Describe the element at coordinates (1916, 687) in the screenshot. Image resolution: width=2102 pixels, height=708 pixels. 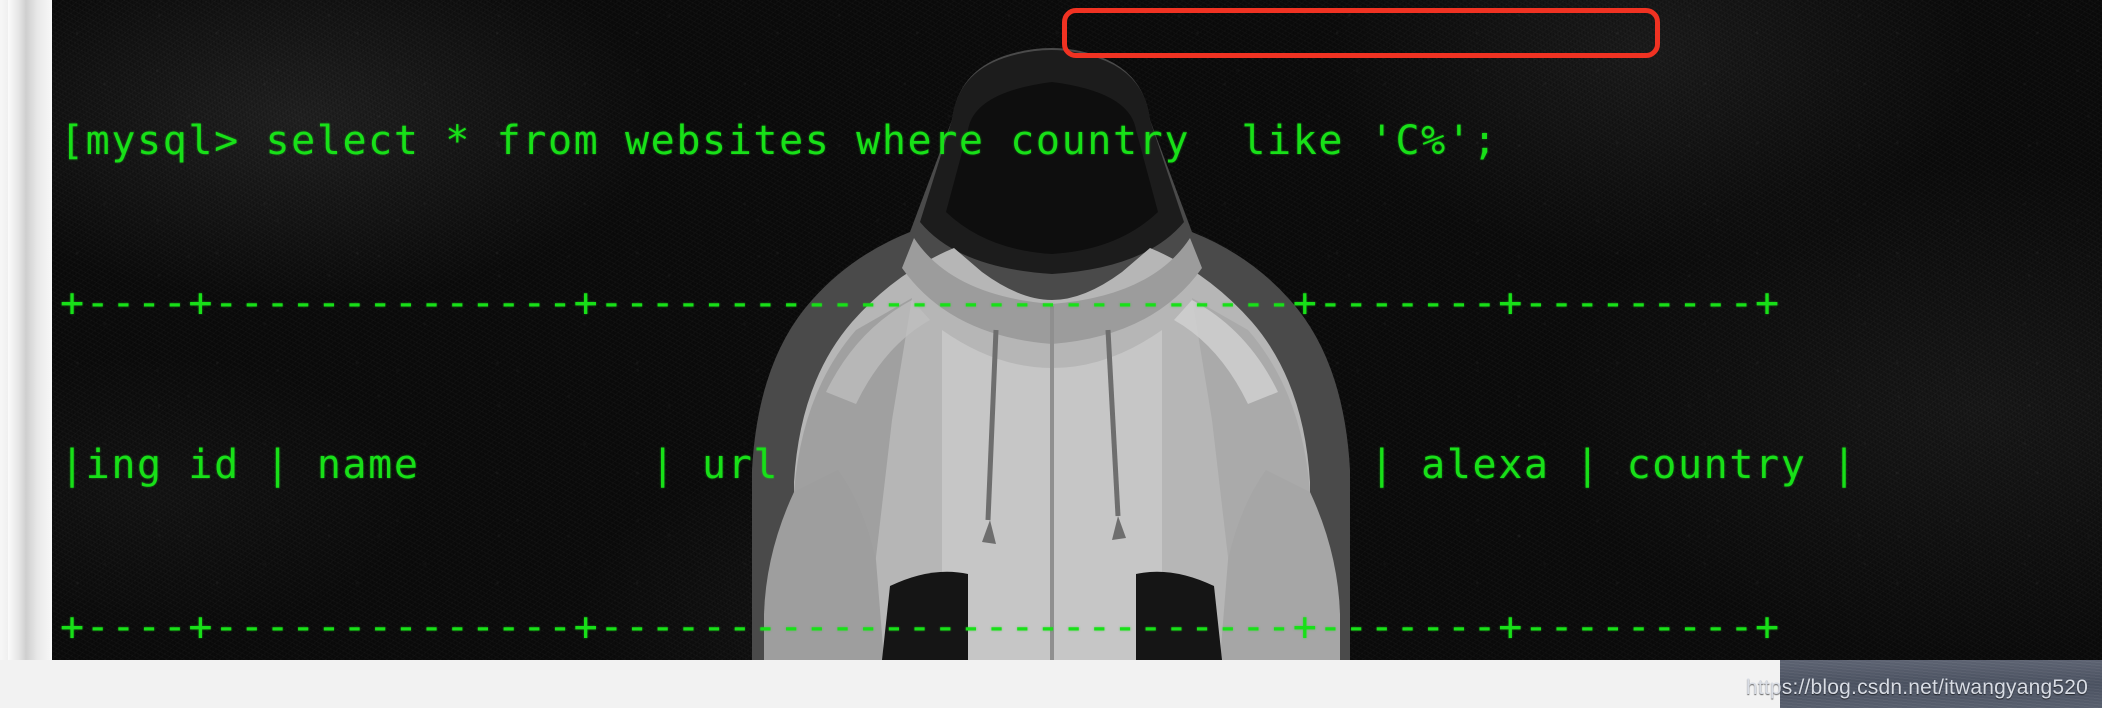
I see `blog-watermark: https://blog.csdn.net/itwangyang520` at that location.